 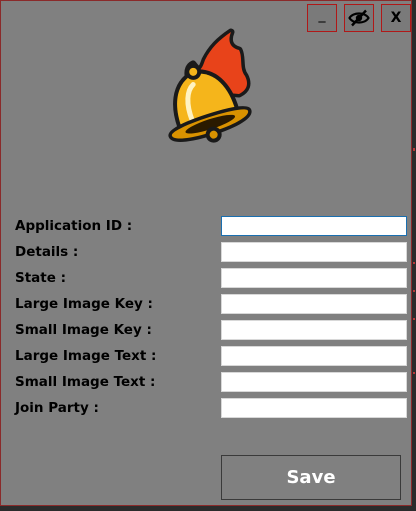 What do you see at coordinates (84, 304) in the screenshot?
I see `large-image-key-label: Large Image Key :` at bounding box center [84, 304].